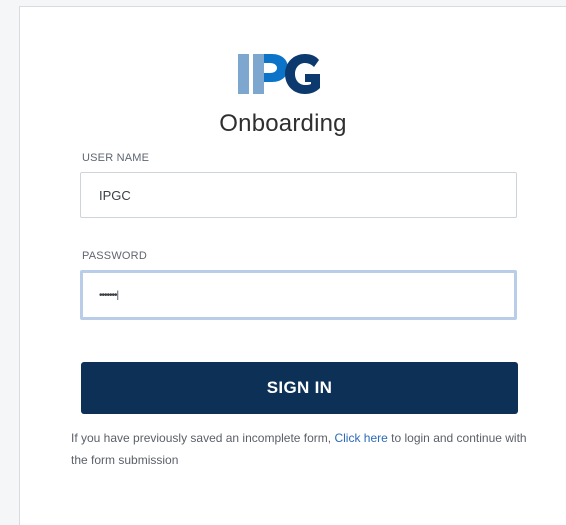 The image size is (566, 525). I want to click on password-label: PASSWORD, so click(114, 256).